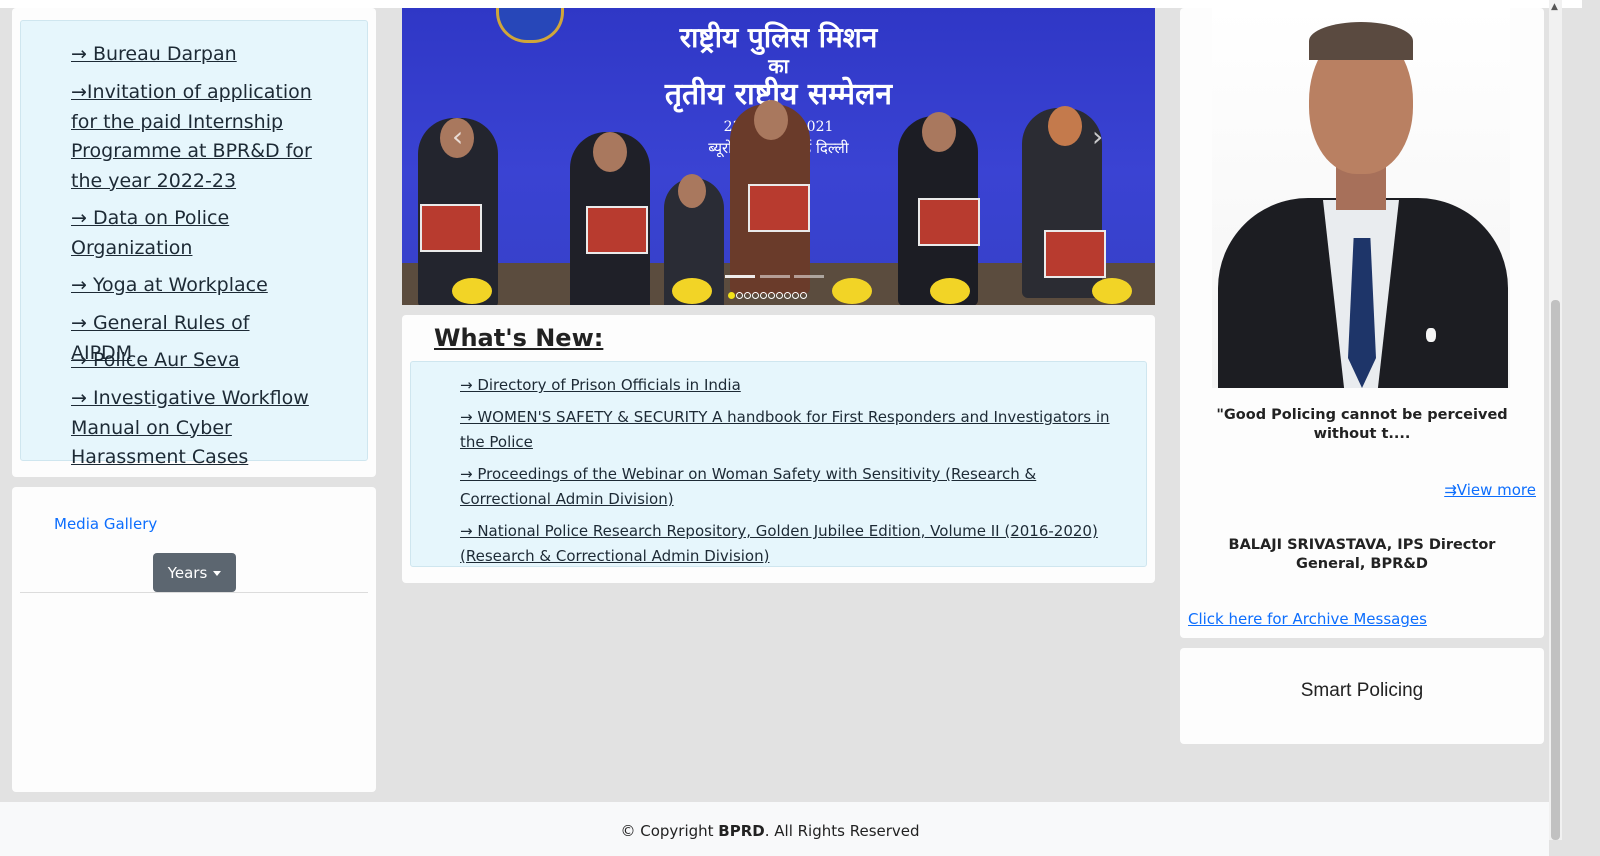 The height and width of the screenshot is (856, 1600). Describe the element at coordinates (194, 639) in the screenshot. I see `media-gallery-card: Media Gallery Years` at that location.